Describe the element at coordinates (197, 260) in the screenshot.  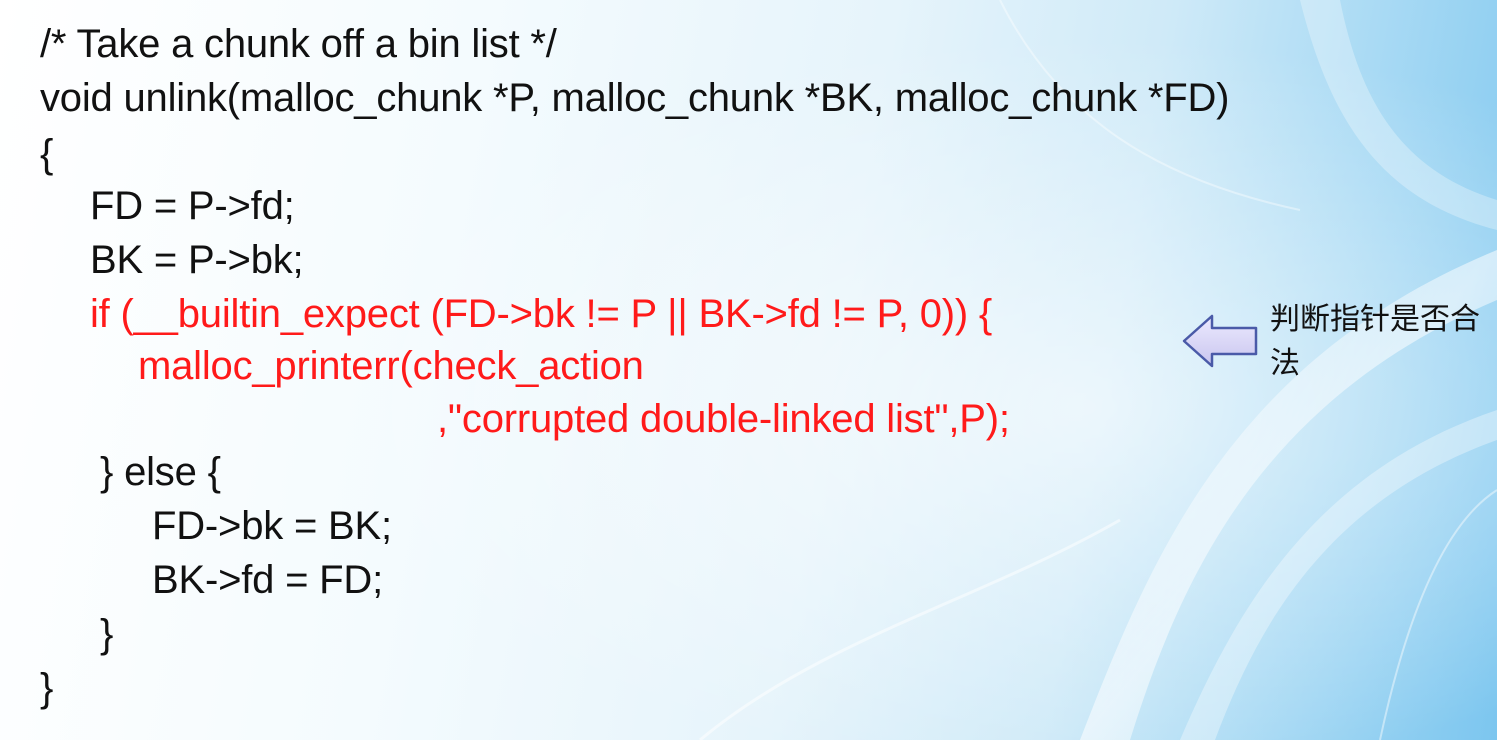
I see `code-bk-assign: BK = P->bk;` at that location.